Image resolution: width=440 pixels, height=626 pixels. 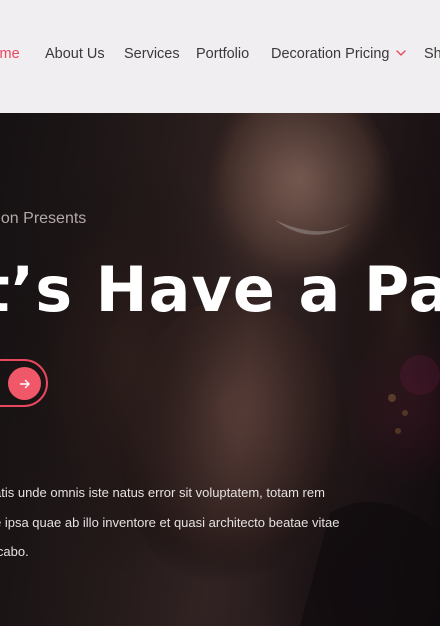 I want to click on nav-item-decoration-pricing: Decoration Pricing, so click(x=339, y=54).